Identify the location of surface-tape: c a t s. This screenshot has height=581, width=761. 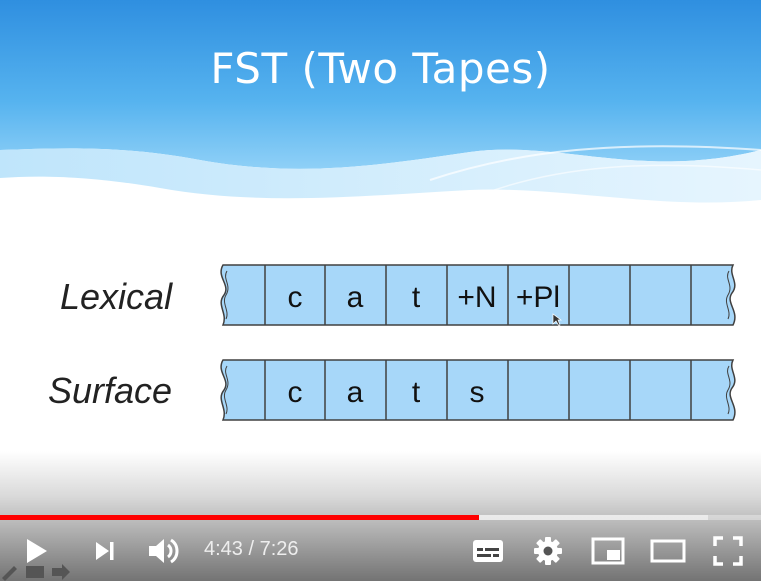
(478, 390).